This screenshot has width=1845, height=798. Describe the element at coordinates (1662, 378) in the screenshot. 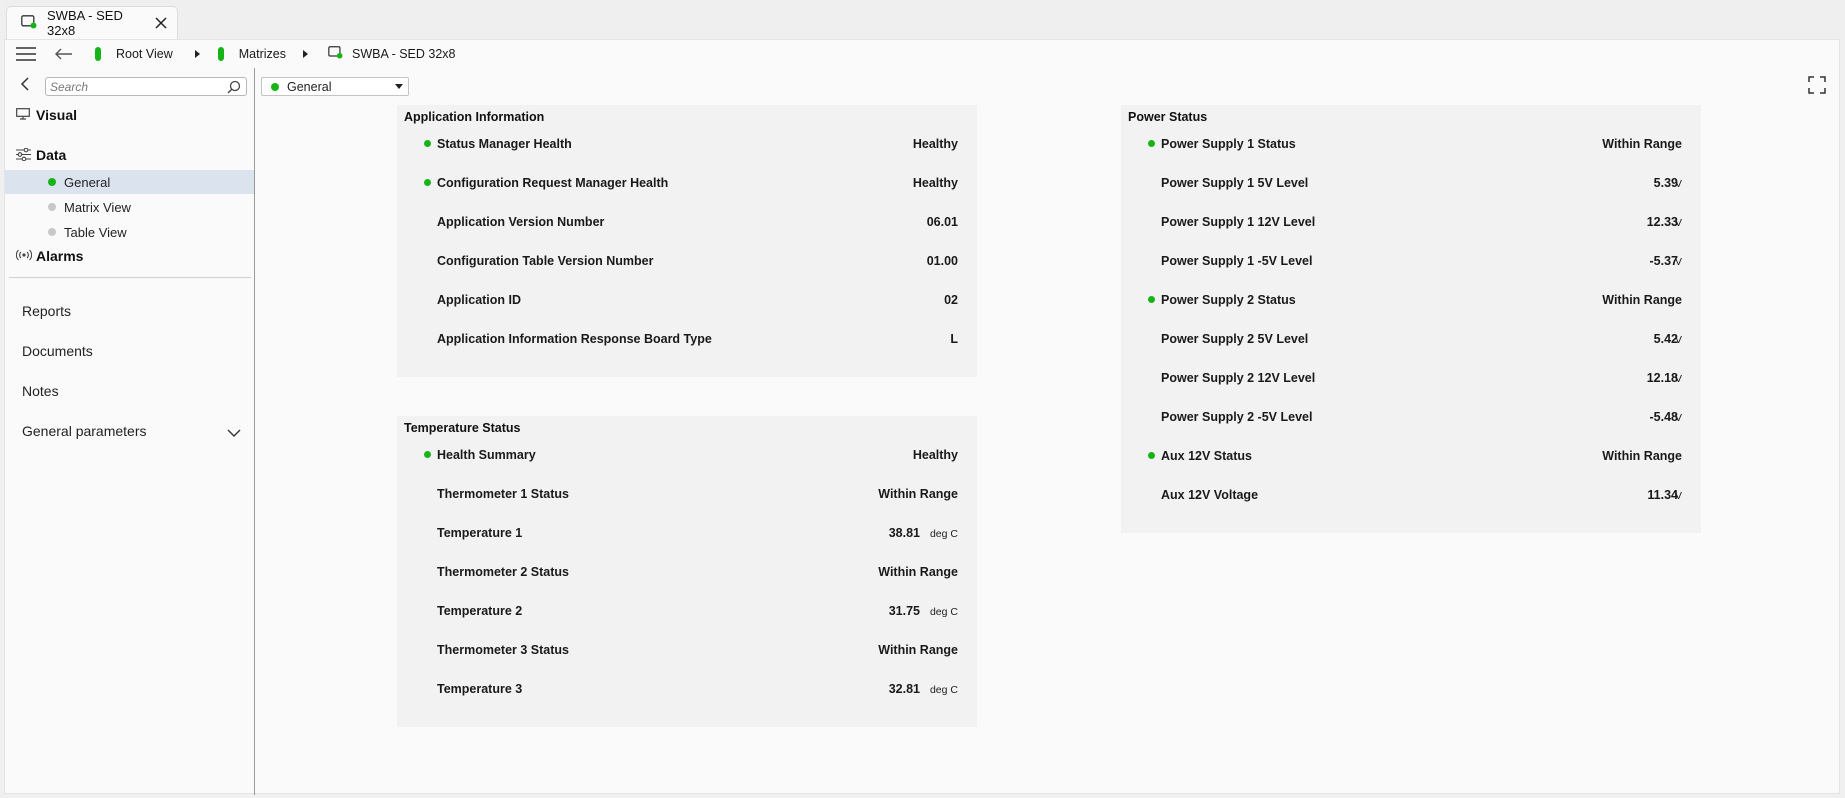

I see `row-value: 12.18` at that location.